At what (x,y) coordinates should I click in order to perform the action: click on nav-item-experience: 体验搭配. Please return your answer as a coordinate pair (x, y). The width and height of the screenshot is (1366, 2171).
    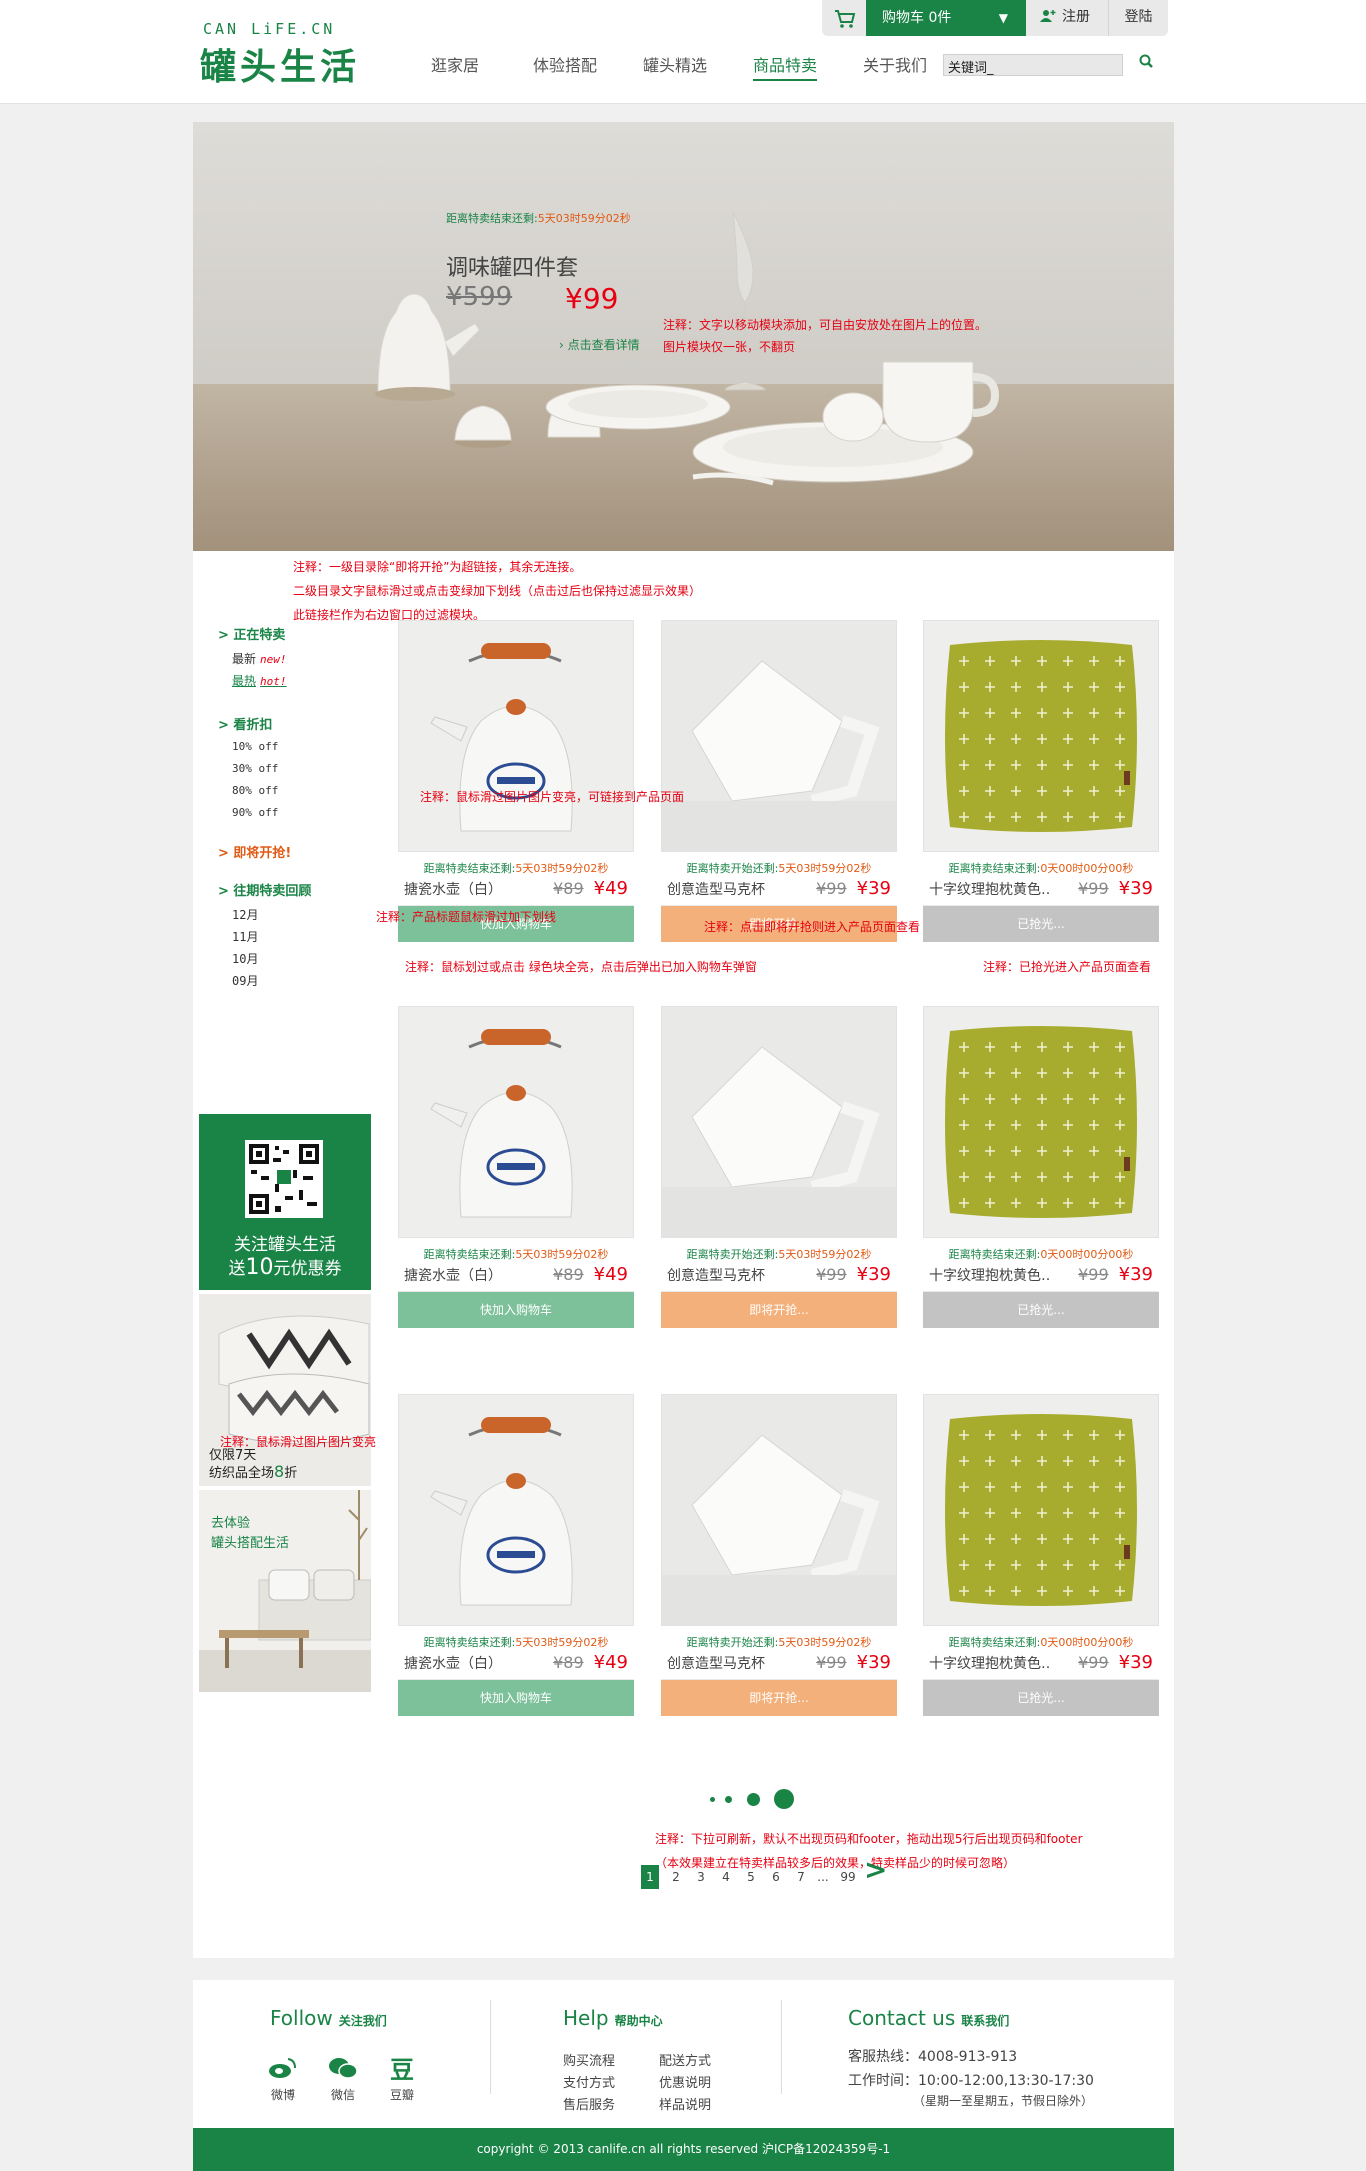
    Looking at the image, I should click on (565, 64).